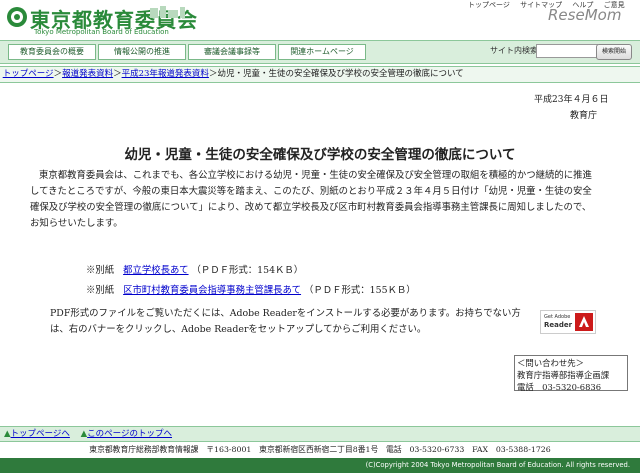  What do you see at coordinates (322, 52) in the screenshot?
I see `nav-item-related: 関連ホームページ` at bounding box center [322, 52].